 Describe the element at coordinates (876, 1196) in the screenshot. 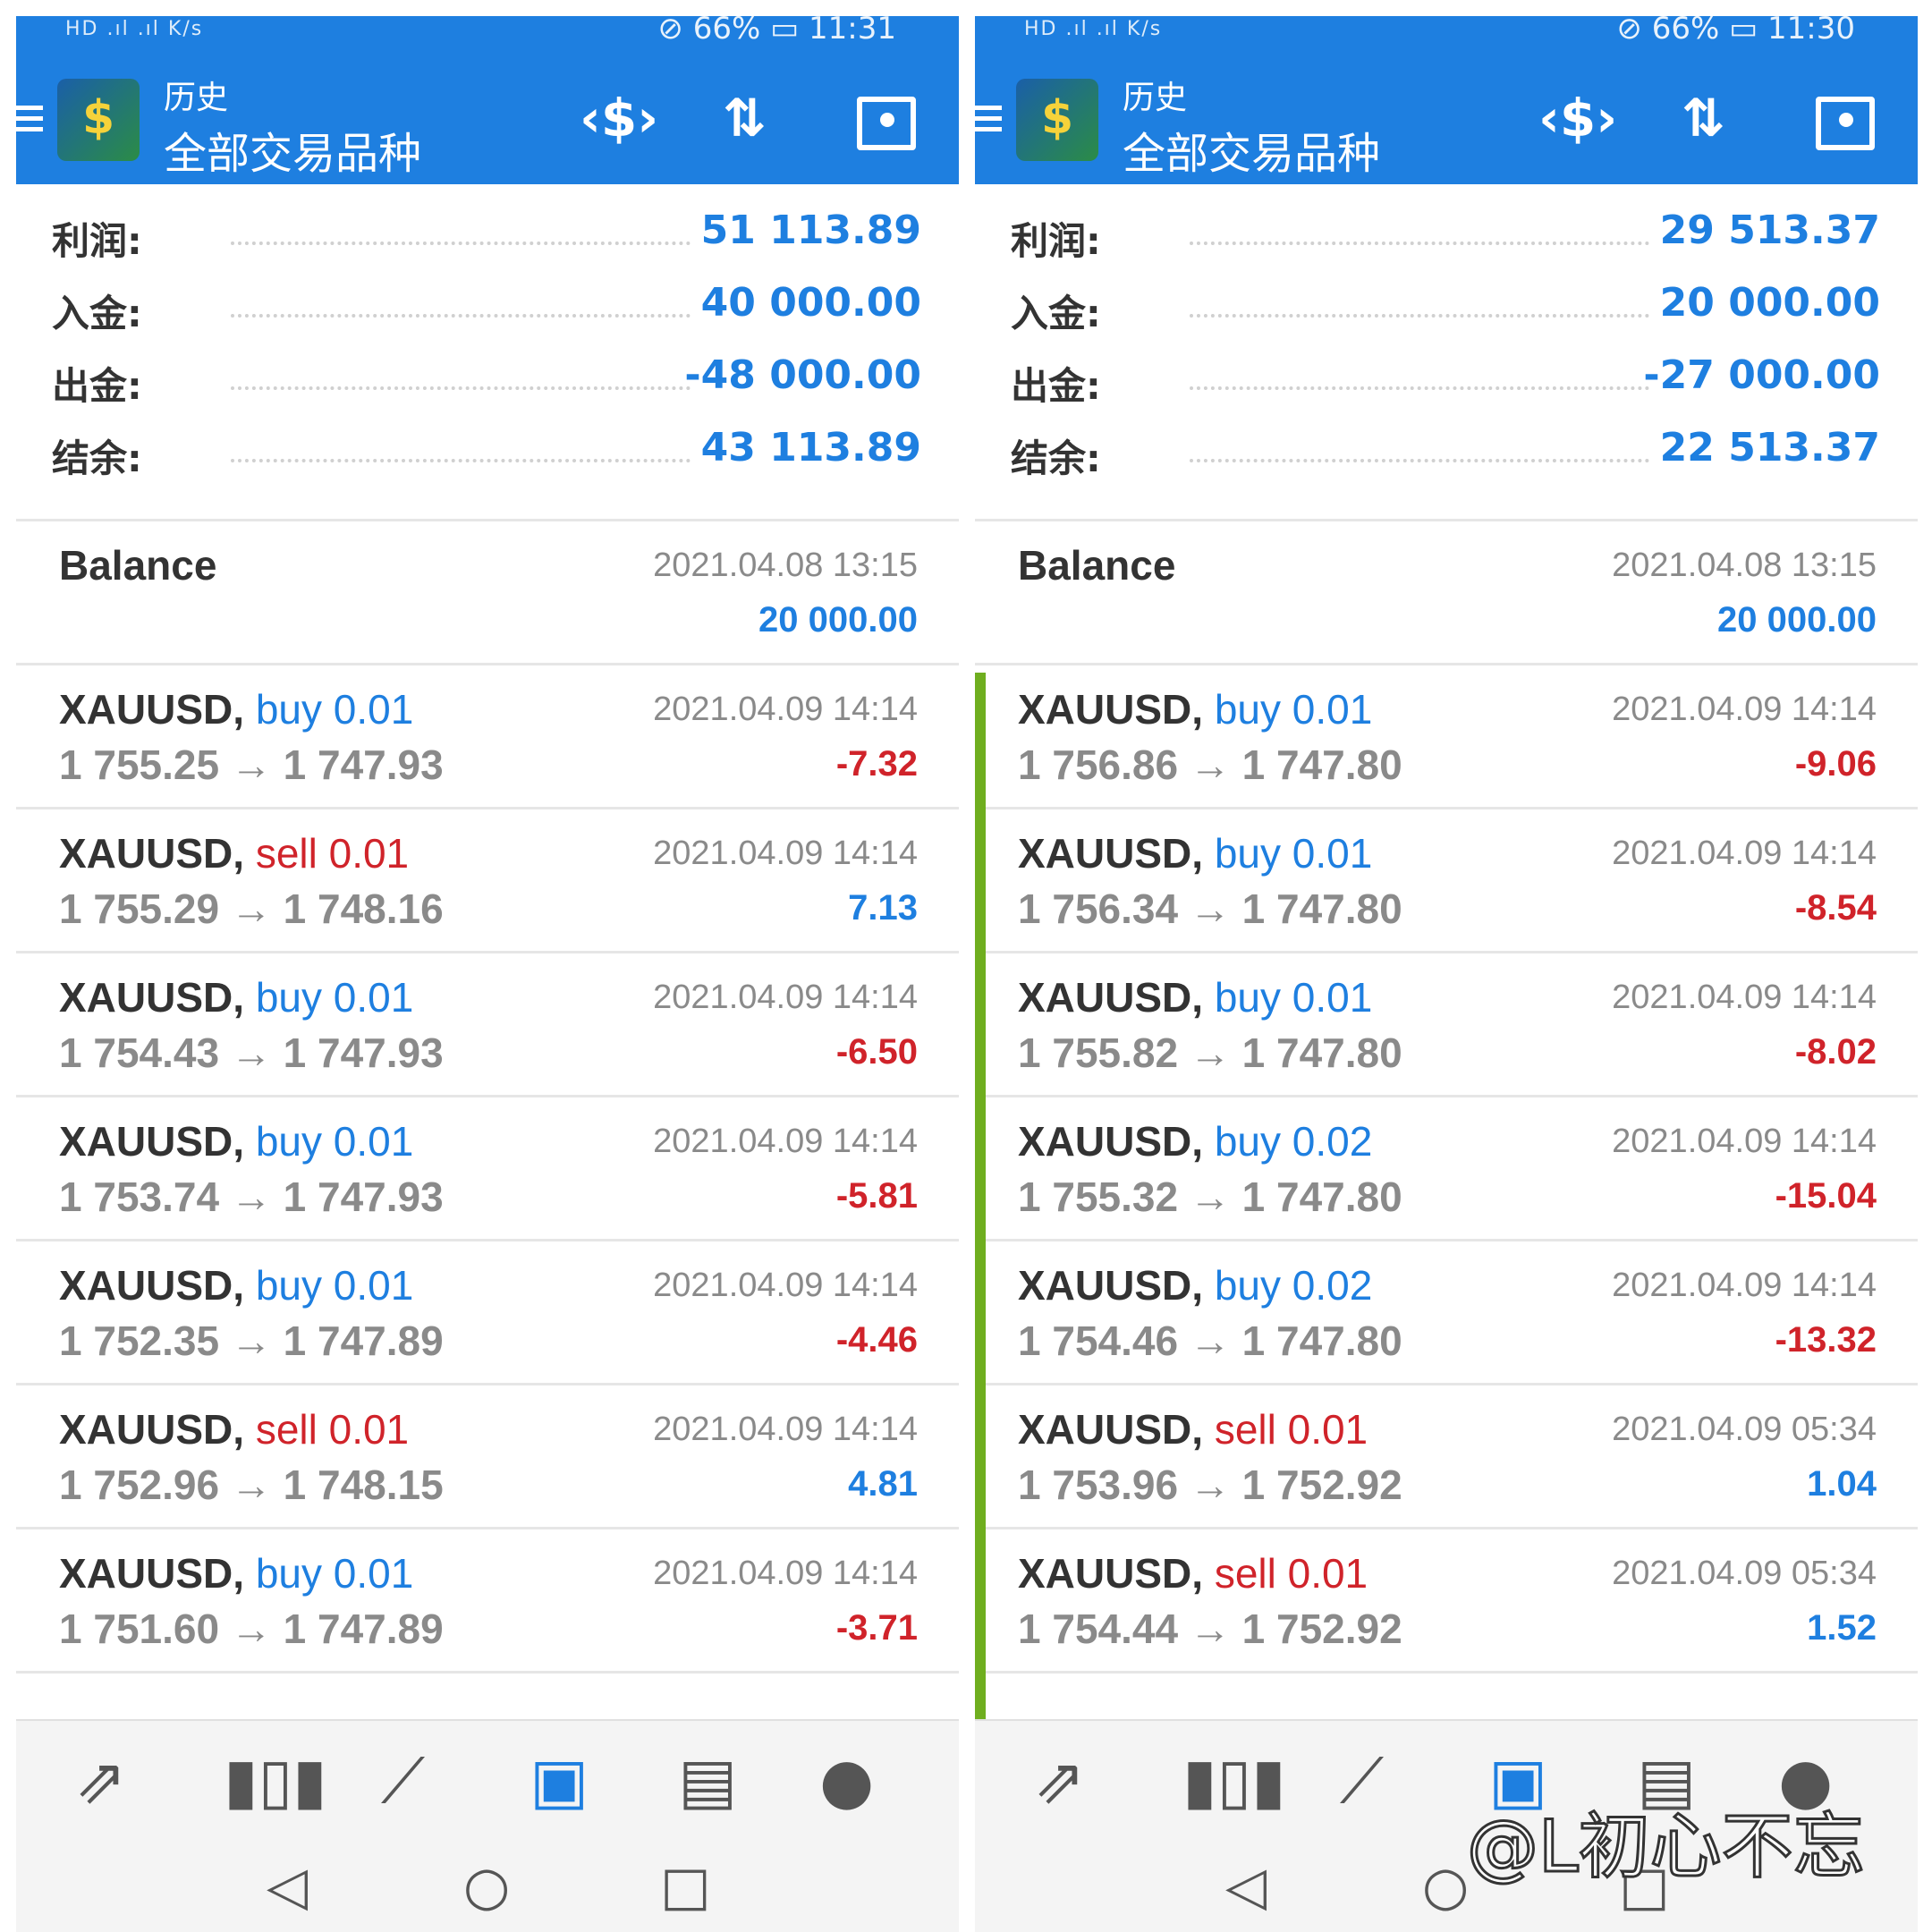

I see `trade-profit: -5.81` at that location.